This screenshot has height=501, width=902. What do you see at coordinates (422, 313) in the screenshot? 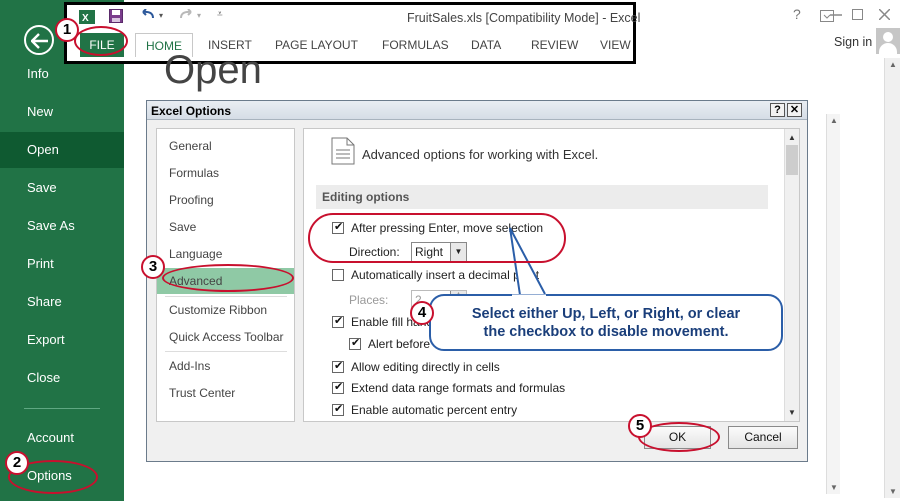
I see `step-badge-4: 4` at bounding box center [422, 313].